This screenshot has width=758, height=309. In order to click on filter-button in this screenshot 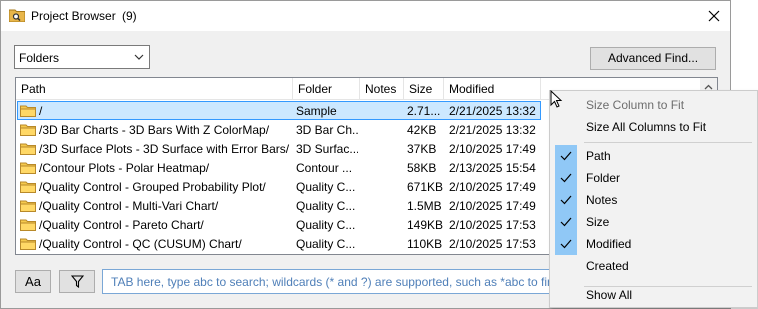, I will do `click(77, 281)`.